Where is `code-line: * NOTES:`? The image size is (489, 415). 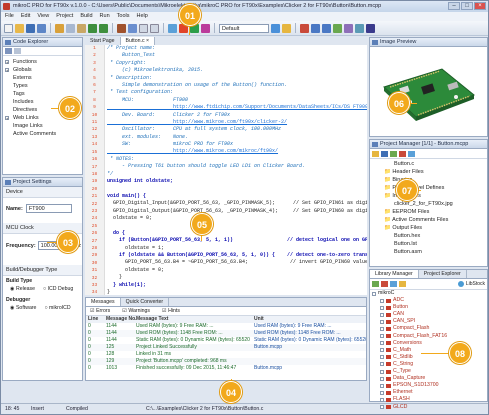
code-line: * NOTES: is located at coordinates (236, 159).